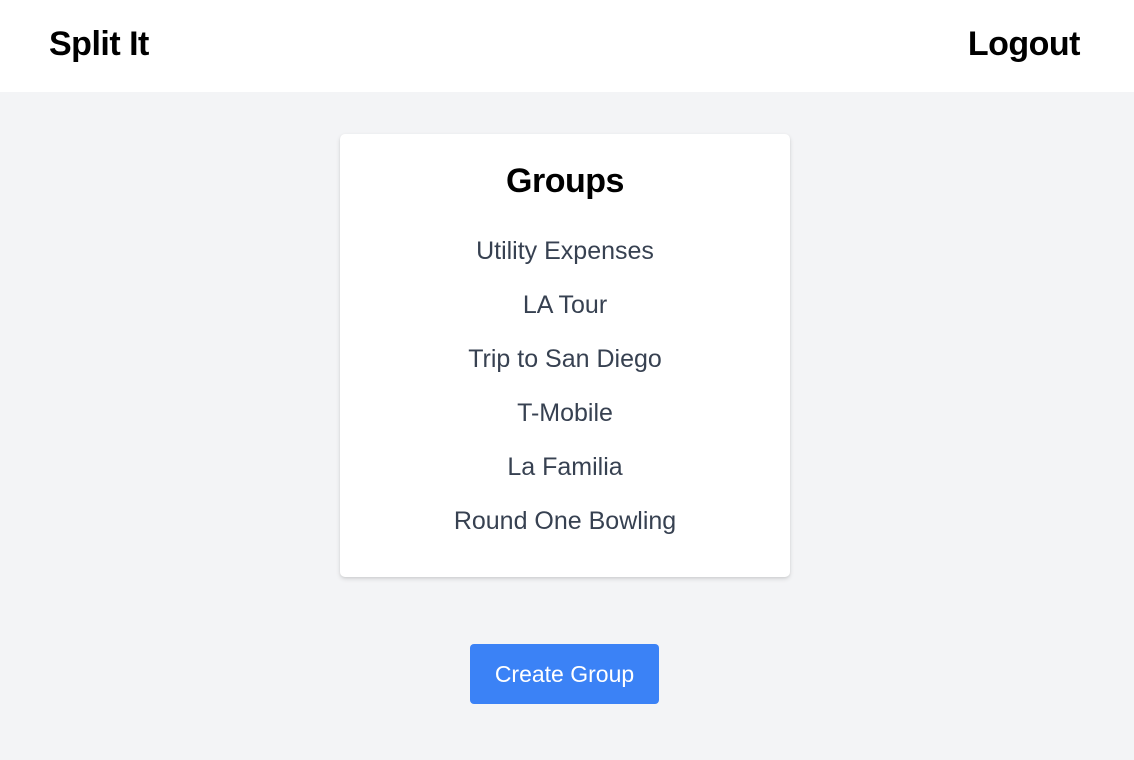 The height and width of the screenshot is (760, 1134). Describe the element at coordinates (565, 312) in the screenshot. I see `group-item-la-tour: LA Tour` at that location.